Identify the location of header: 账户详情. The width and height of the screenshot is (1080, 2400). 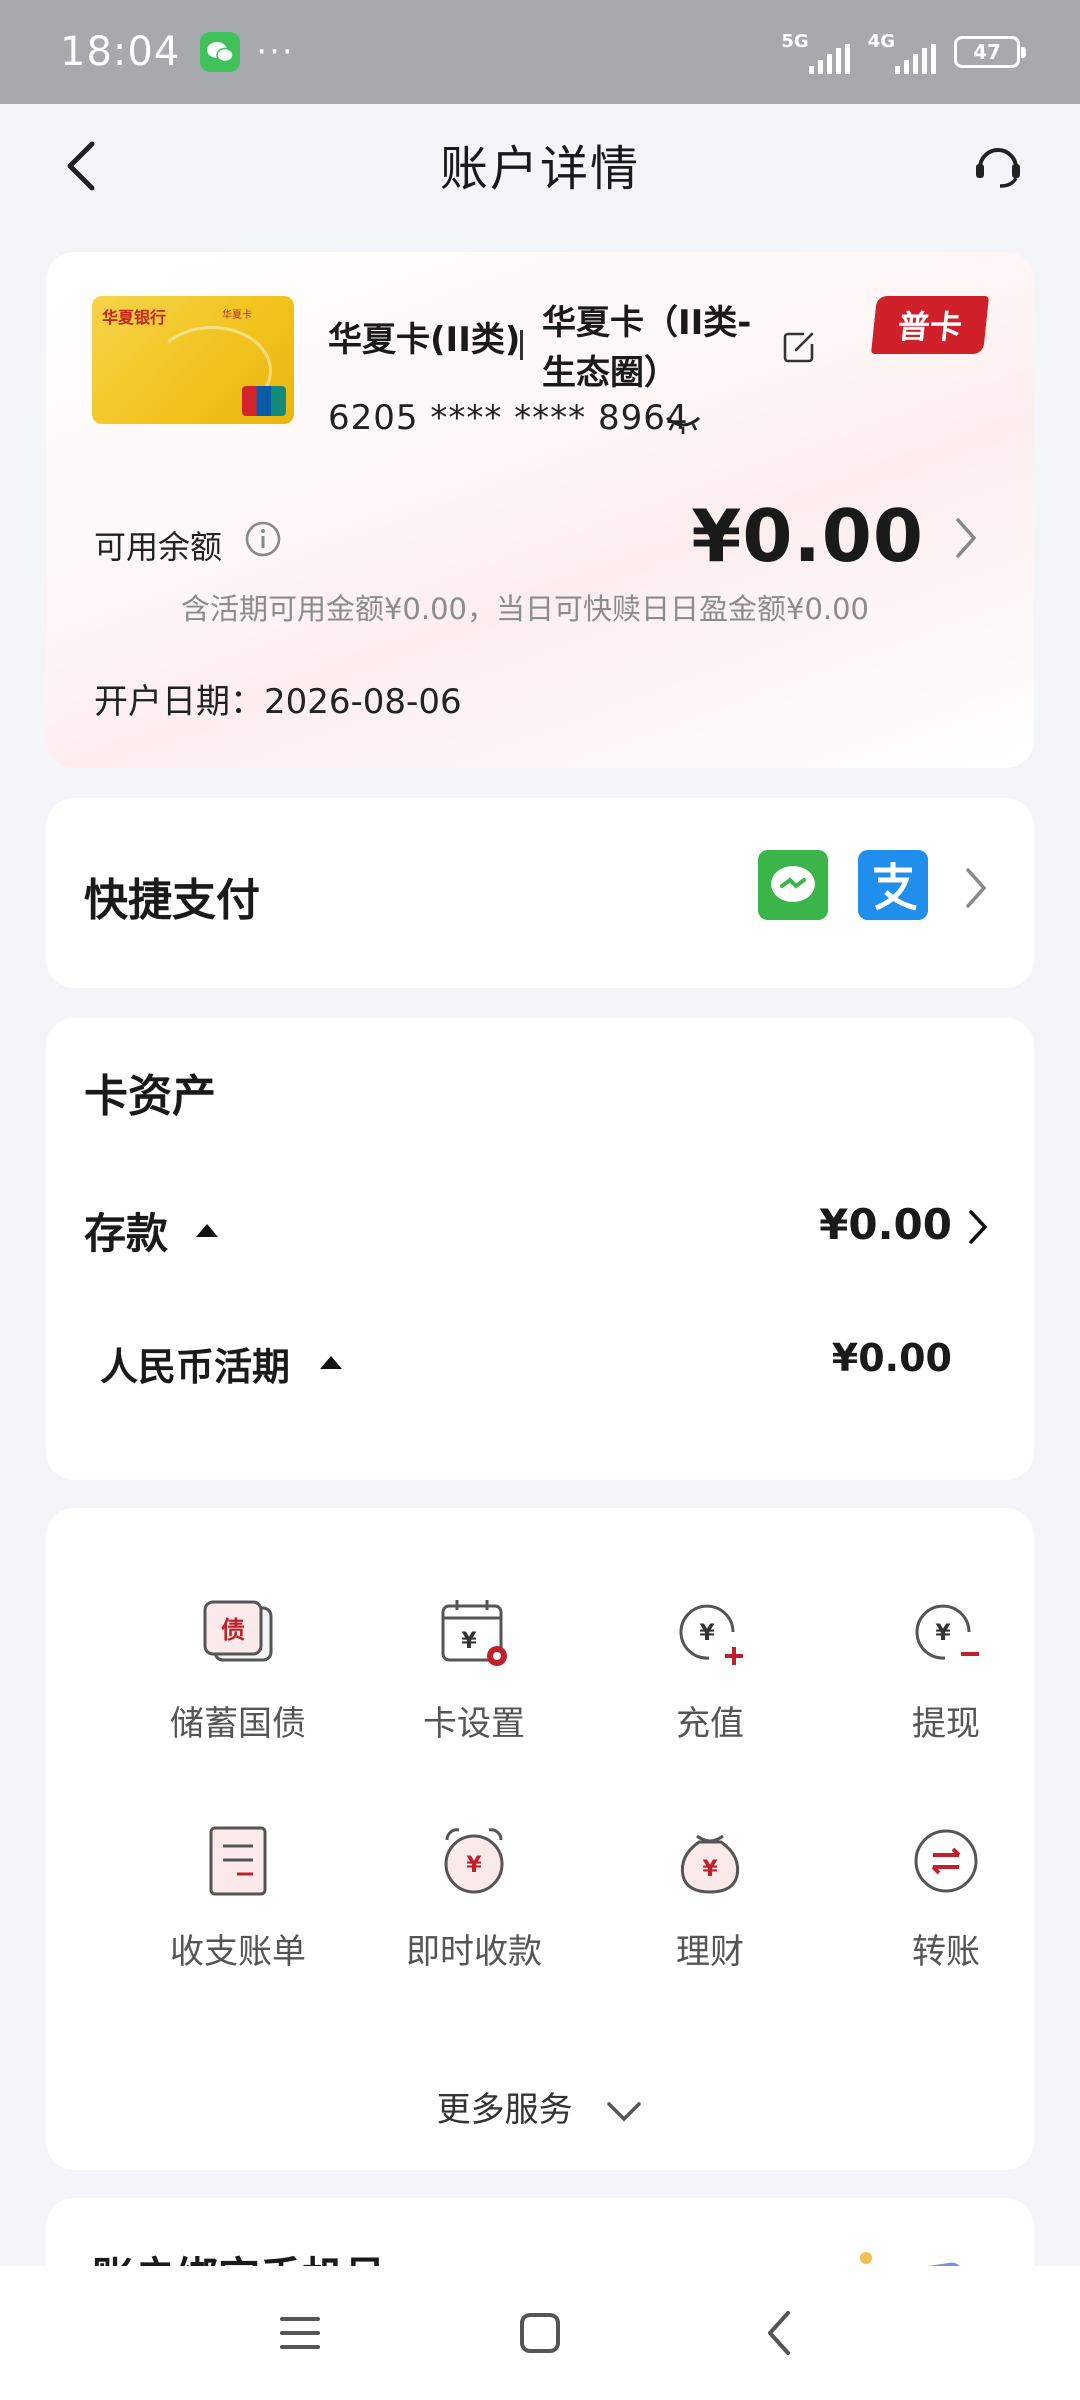
(540, 164).